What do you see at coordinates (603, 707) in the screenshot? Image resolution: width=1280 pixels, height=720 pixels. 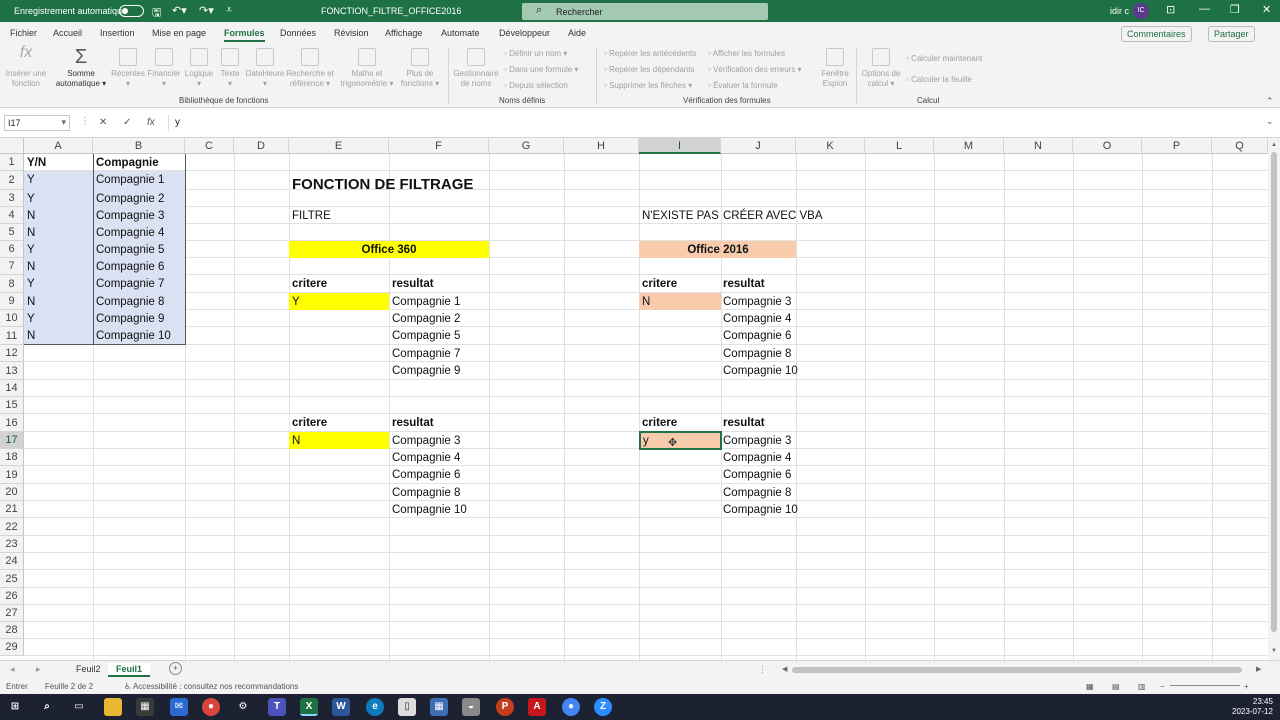 I see `zoom-app-icon: Z` at bounding box center [603, 707].